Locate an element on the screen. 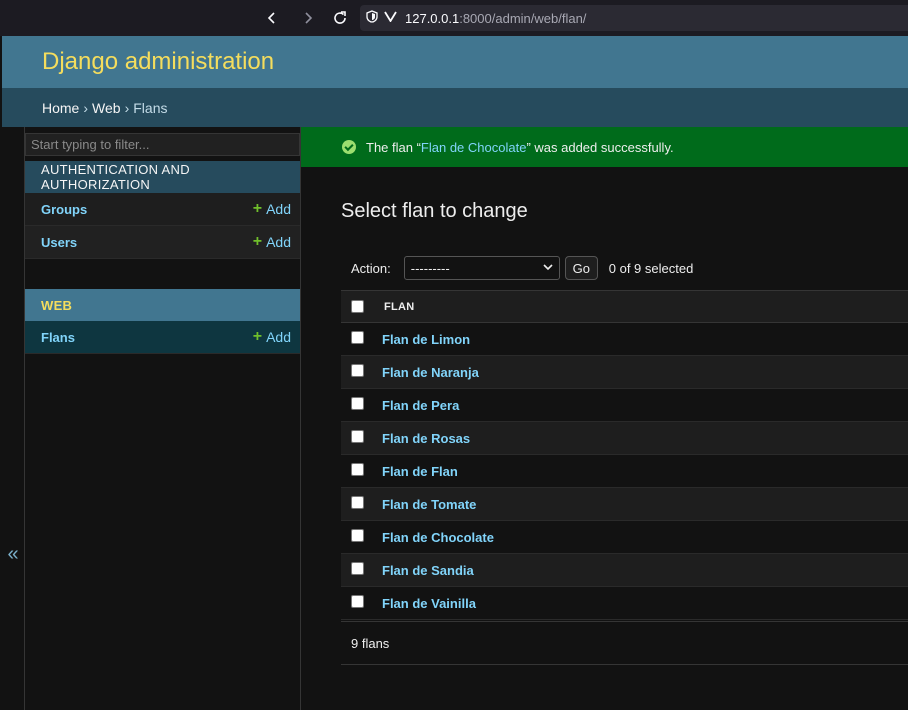 Image resolution: width=908 pixels, height=710 pixels. row-link: Flan de Tomate is located at coordinates (429, 504).